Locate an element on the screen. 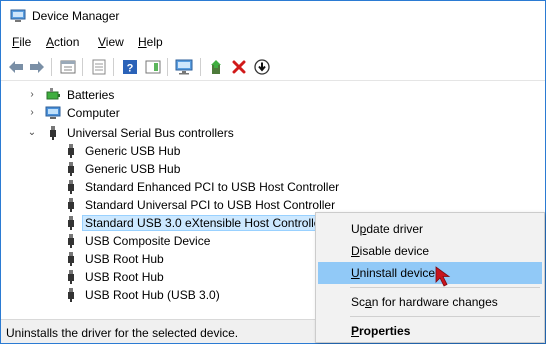 The image size is (546, 344). monitor-scan-icon is located at coordinates (184, 67).